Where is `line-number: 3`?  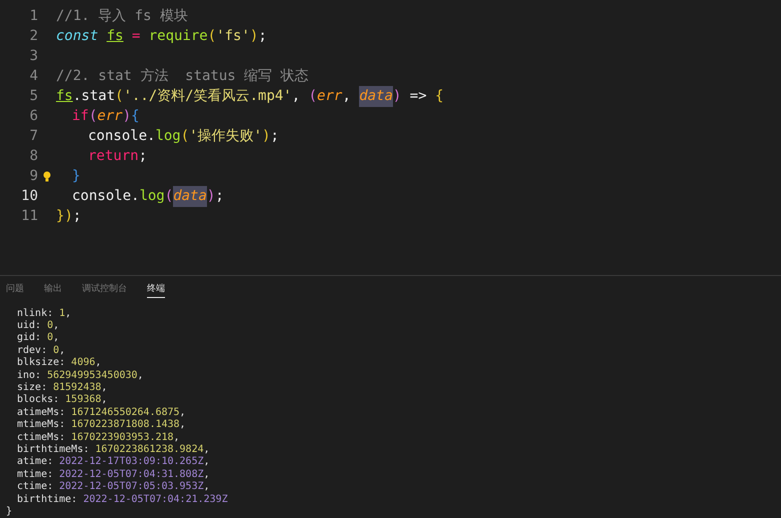
line-number: 3 is located at coordinates (33, 56).